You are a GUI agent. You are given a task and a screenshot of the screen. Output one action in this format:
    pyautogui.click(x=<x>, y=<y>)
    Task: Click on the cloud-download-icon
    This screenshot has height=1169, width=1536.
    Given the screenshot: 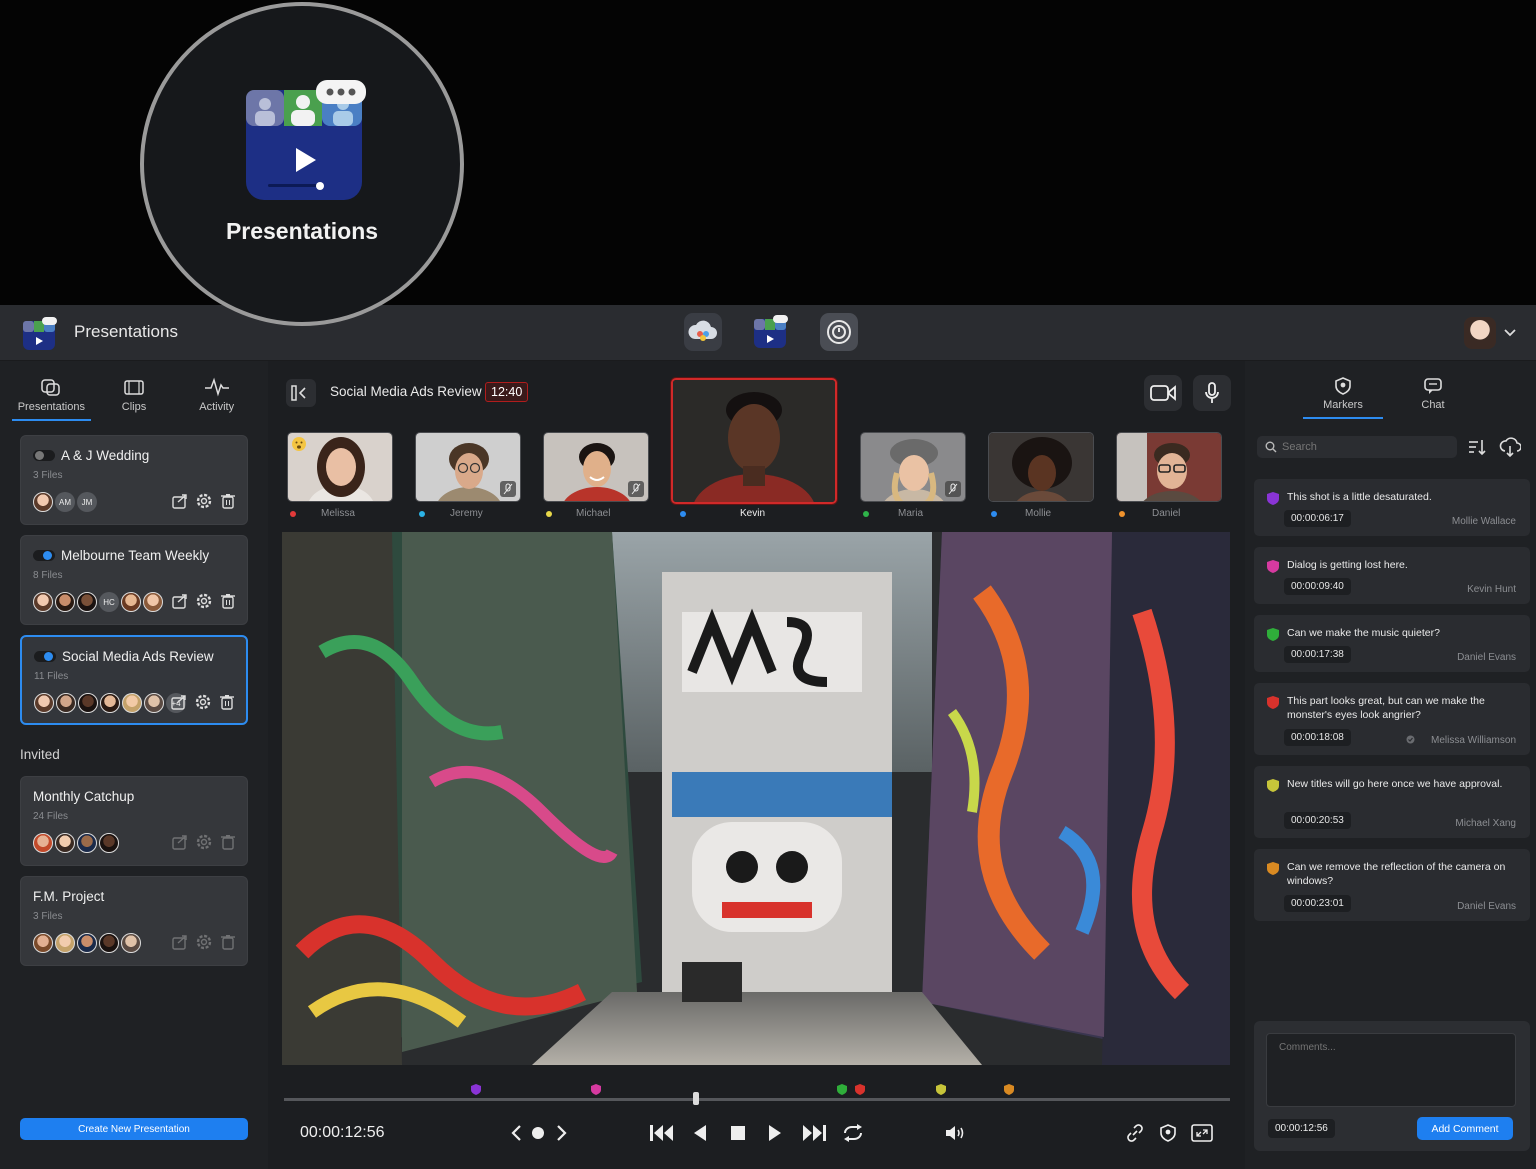 What is the action you would take?
    pyautogui.click(x=1510, y=447)
    